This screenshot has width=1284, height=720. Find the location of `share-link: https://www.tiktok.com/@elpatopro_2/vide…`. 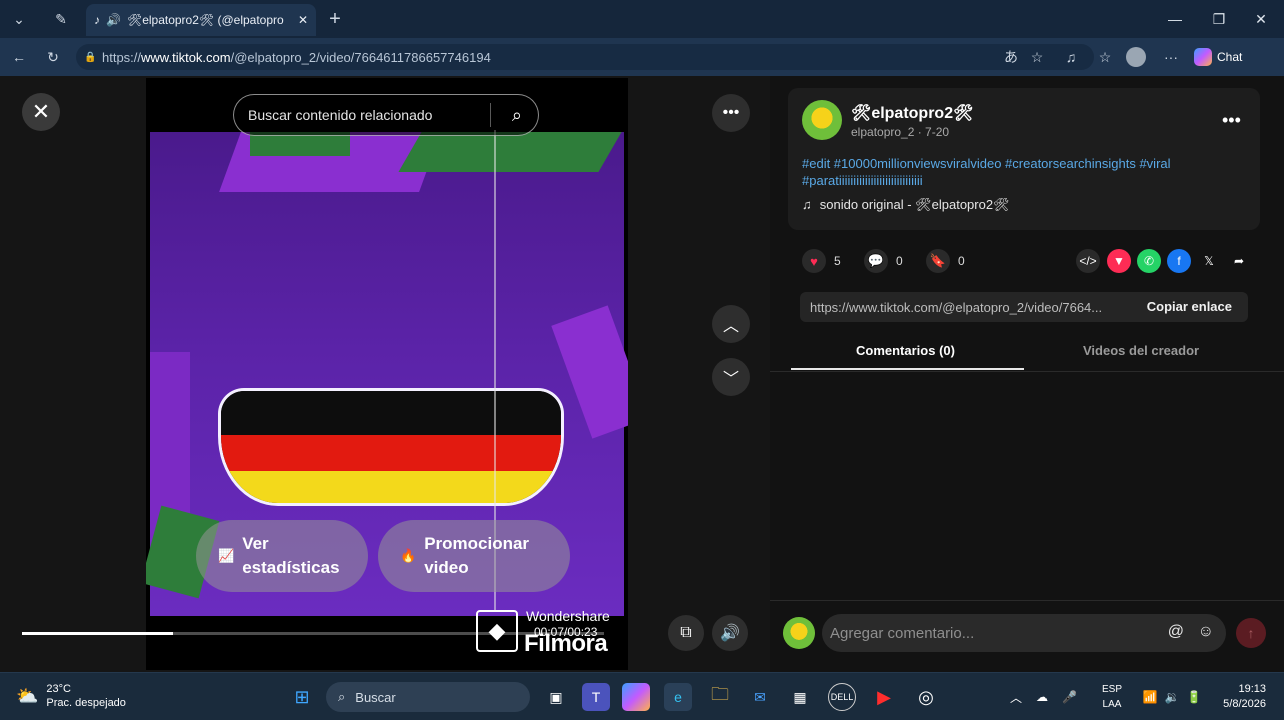

share-link: https://www.tiktok.com/@elpatopro_2/vide… is located at coordinates (956, 307).